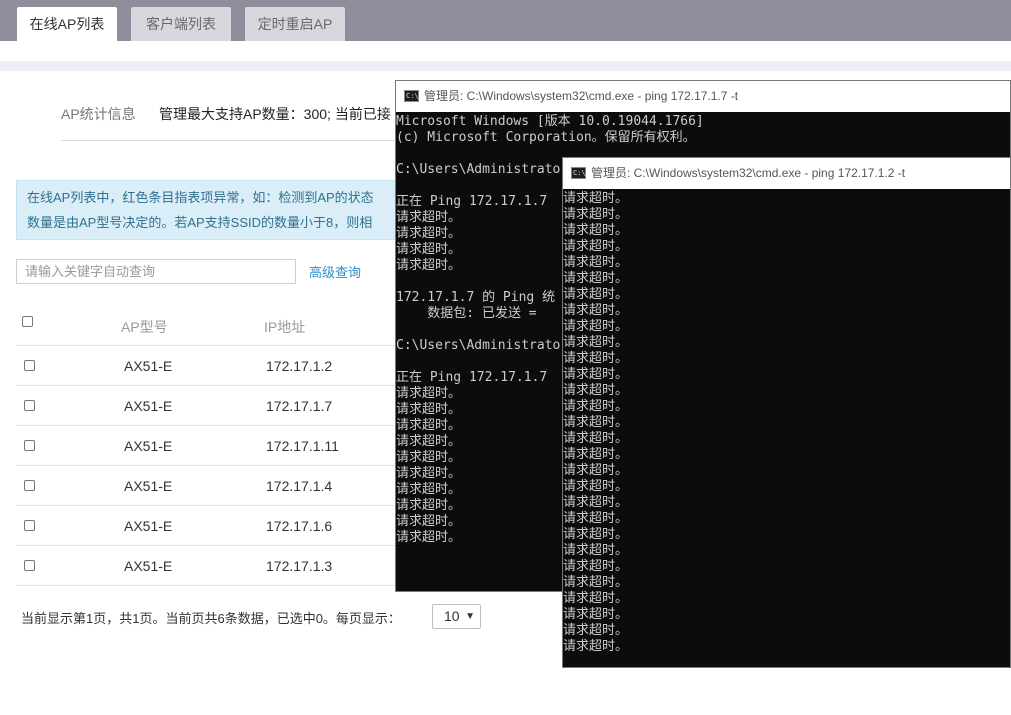  What do you see at coordinates (299, 526) in the screenshot?
I see `cell-ip: 172.17.1.6` at bounding box center [299, 526].